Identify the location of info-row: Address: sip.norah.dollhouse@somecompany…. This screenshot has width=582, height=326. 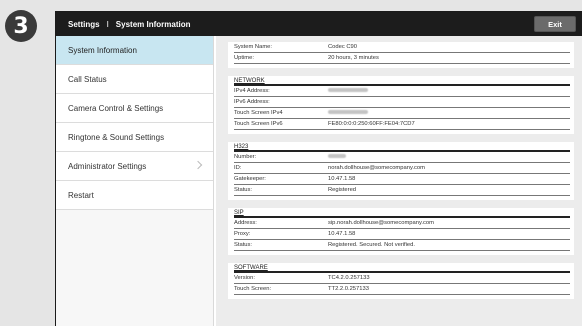
(402, 223).